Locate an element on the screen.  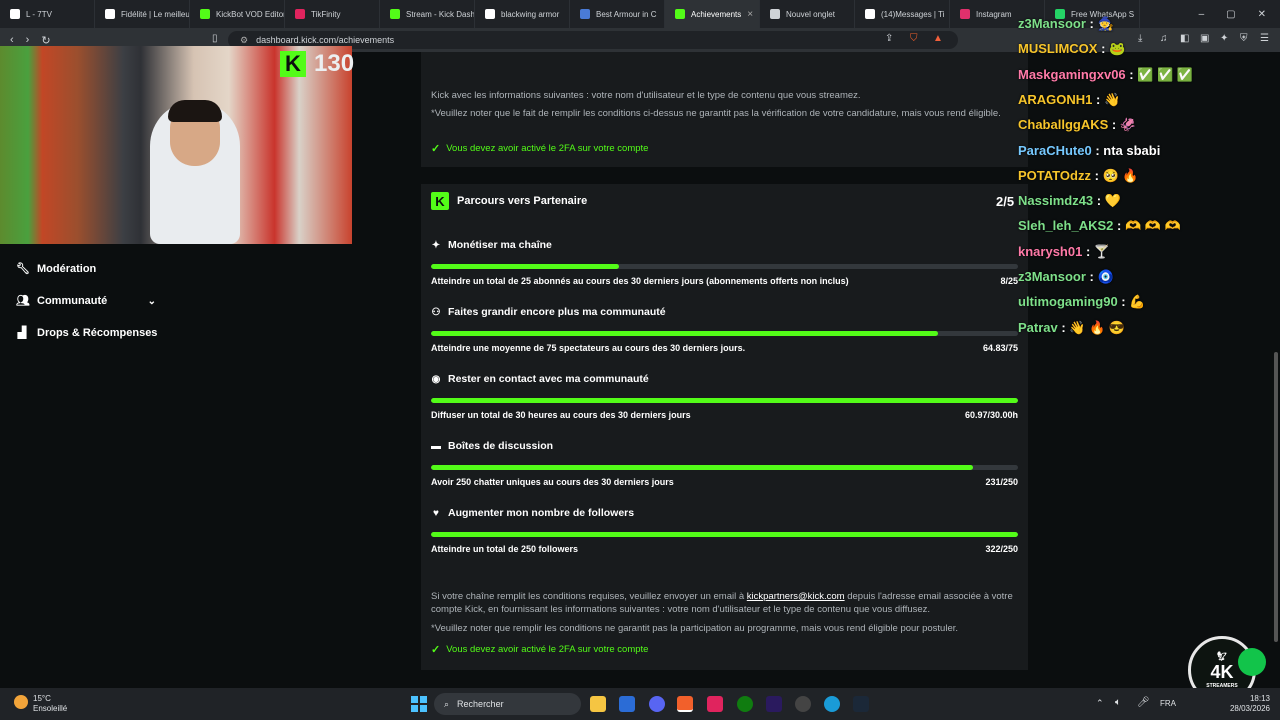
browser-tab: L - 7TV is located at coordinates (47, 14).